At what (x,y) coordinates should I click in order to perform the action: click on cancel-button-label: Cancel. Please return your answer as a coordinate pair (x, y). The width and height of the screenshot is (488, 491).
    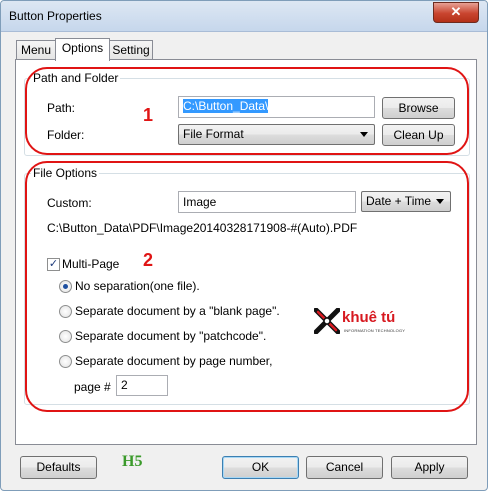
    Looking at the image, I should click on (344, 467).